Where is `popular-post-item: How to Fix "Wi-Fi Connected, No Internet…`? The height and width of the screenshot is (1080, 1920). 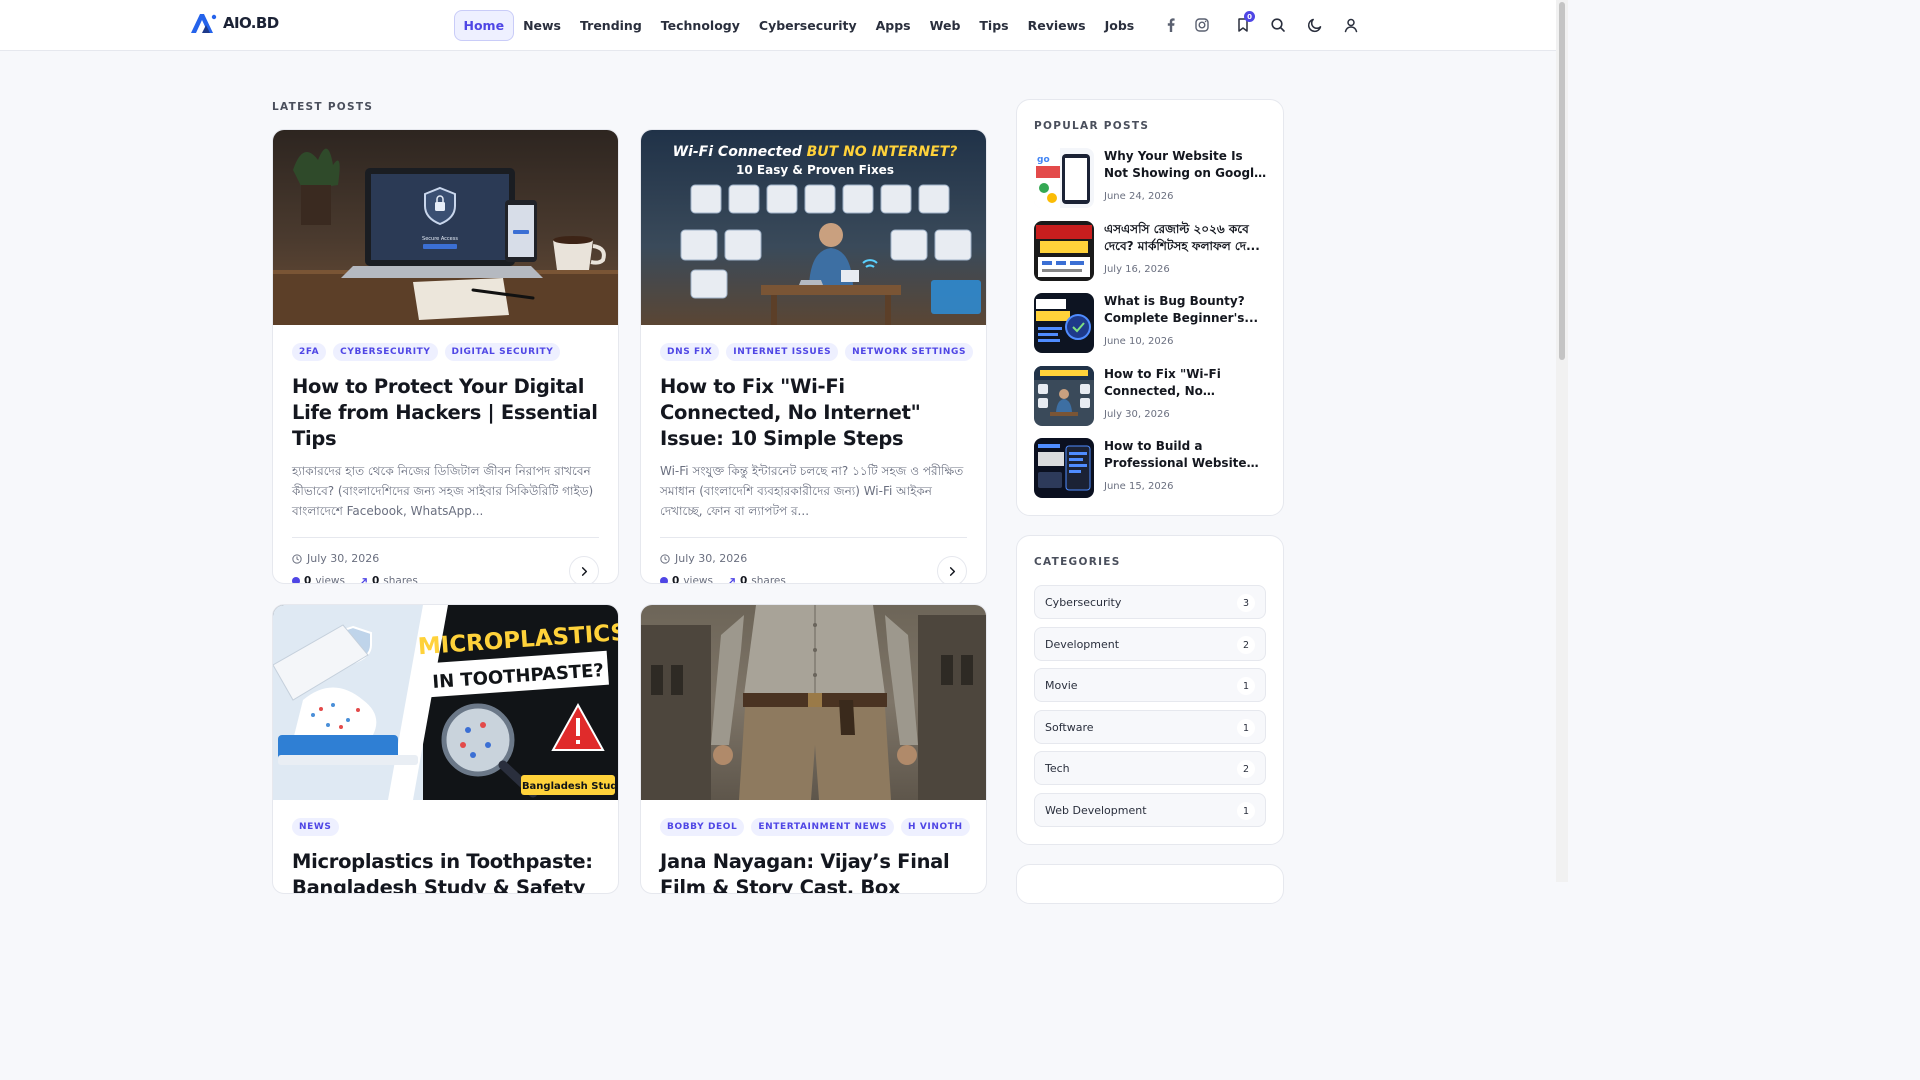
popular-post-item: How to Fix "Wi-Fi Connected, No Internet… is located at coordinates (1152, 396).